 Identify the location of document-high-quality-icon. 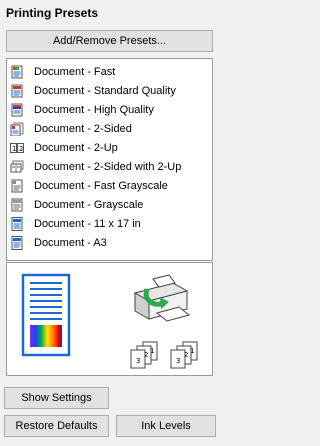
(17, 110).